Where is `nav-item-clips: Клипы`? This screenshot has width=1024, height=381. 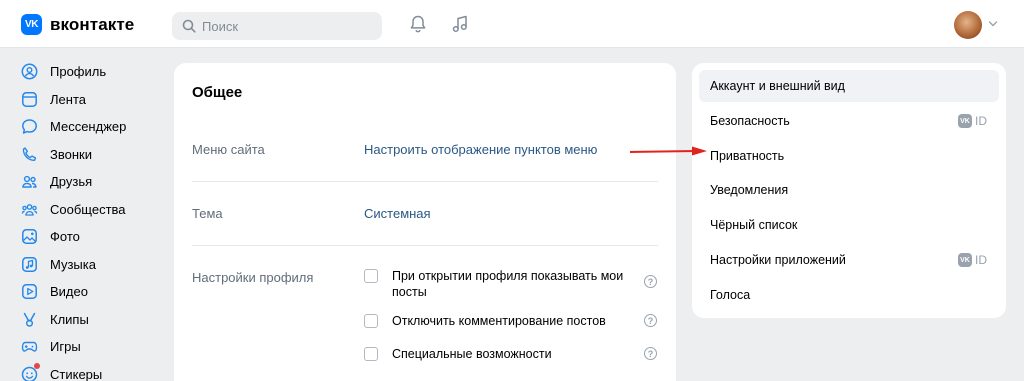 nav-item-clips: Клипы is located at coordinates (90, 320).